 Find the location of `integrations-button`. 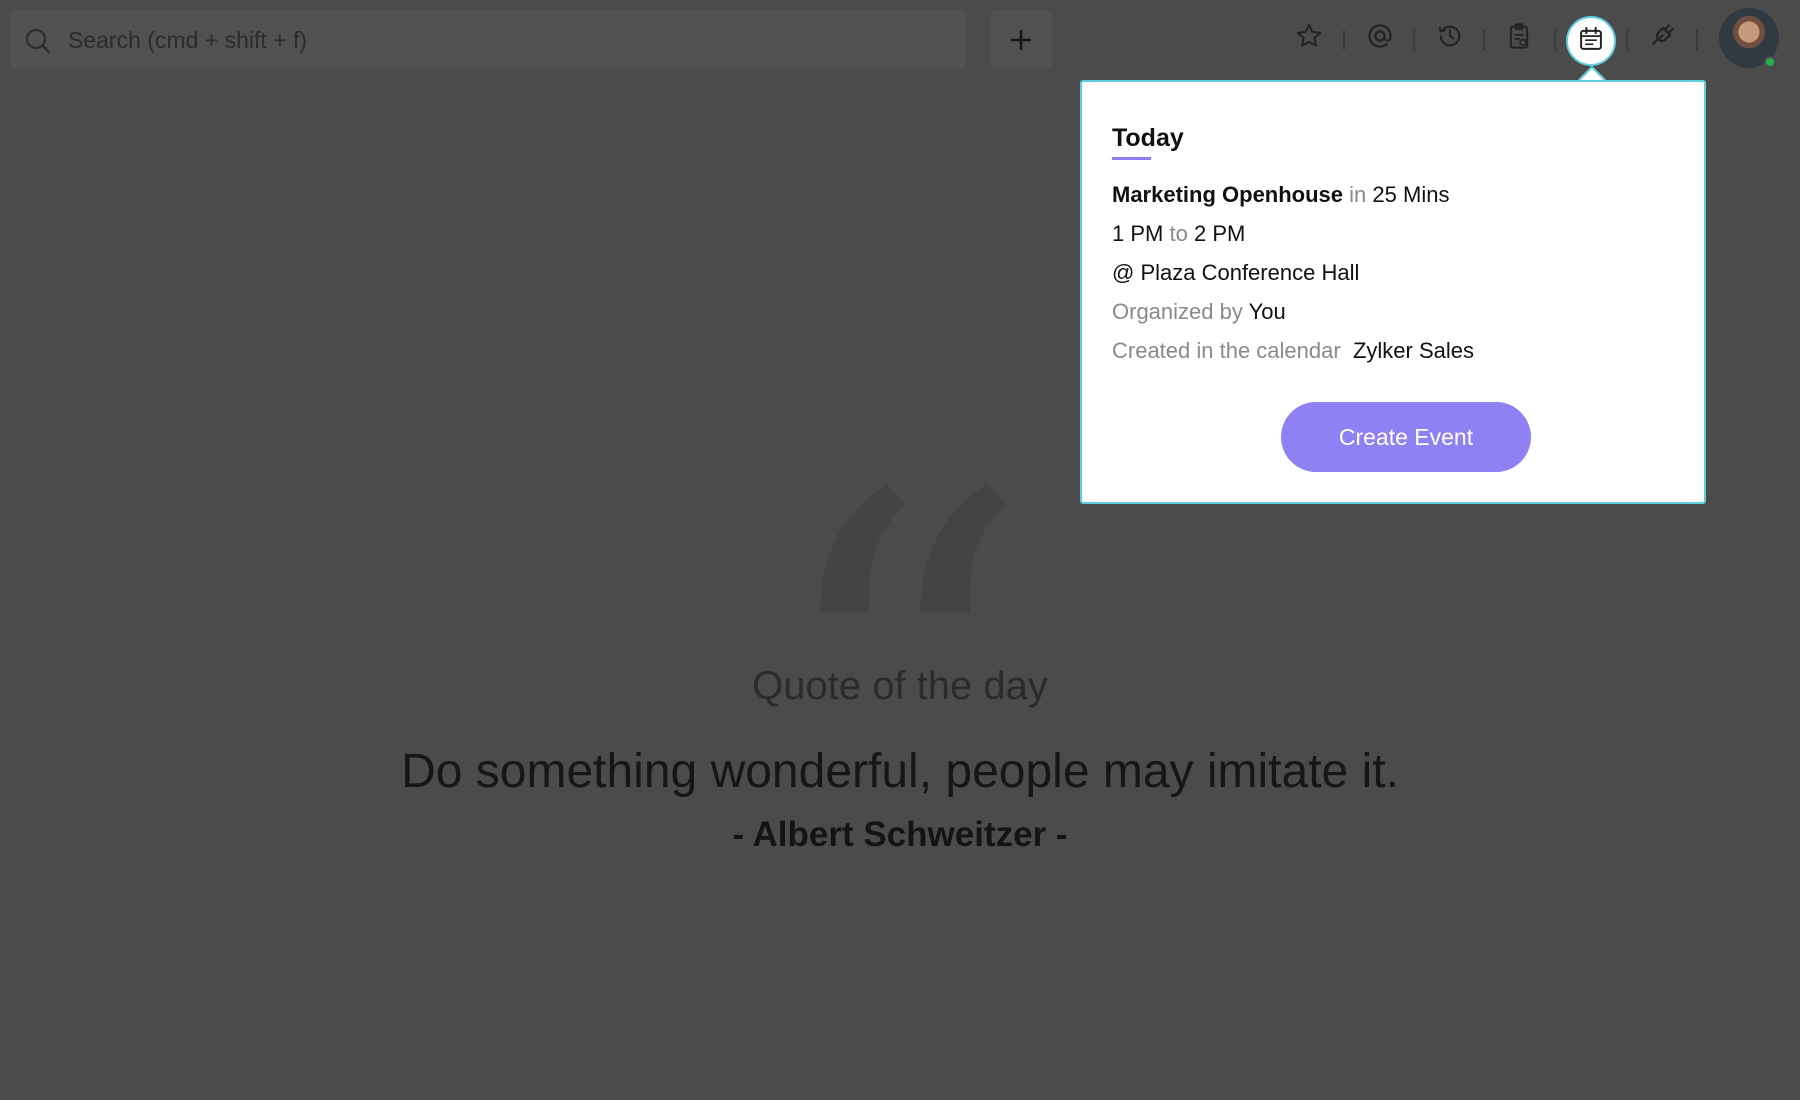

integrations-button is located at coordinates (1662, 38).